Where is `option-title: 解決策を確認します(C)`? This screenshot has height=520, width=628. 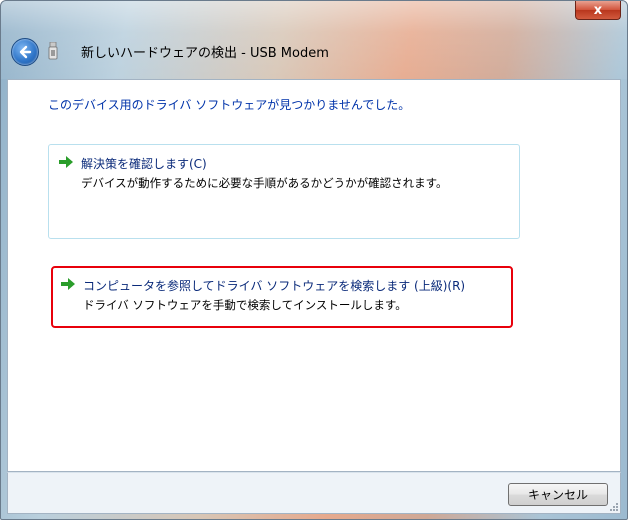 option-title: 解決策を確認します(C) is located at coordinates (144, 164).